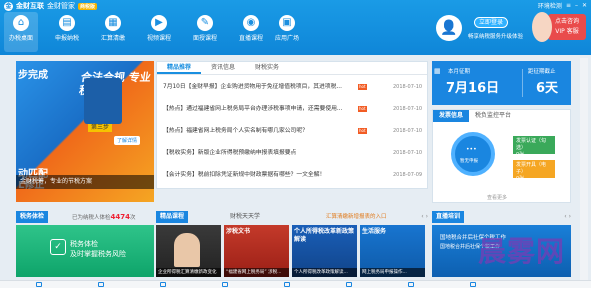 The height and width of the screenshot is (288, 591). I want to click on footer-doc-icon, so click(101, 284).